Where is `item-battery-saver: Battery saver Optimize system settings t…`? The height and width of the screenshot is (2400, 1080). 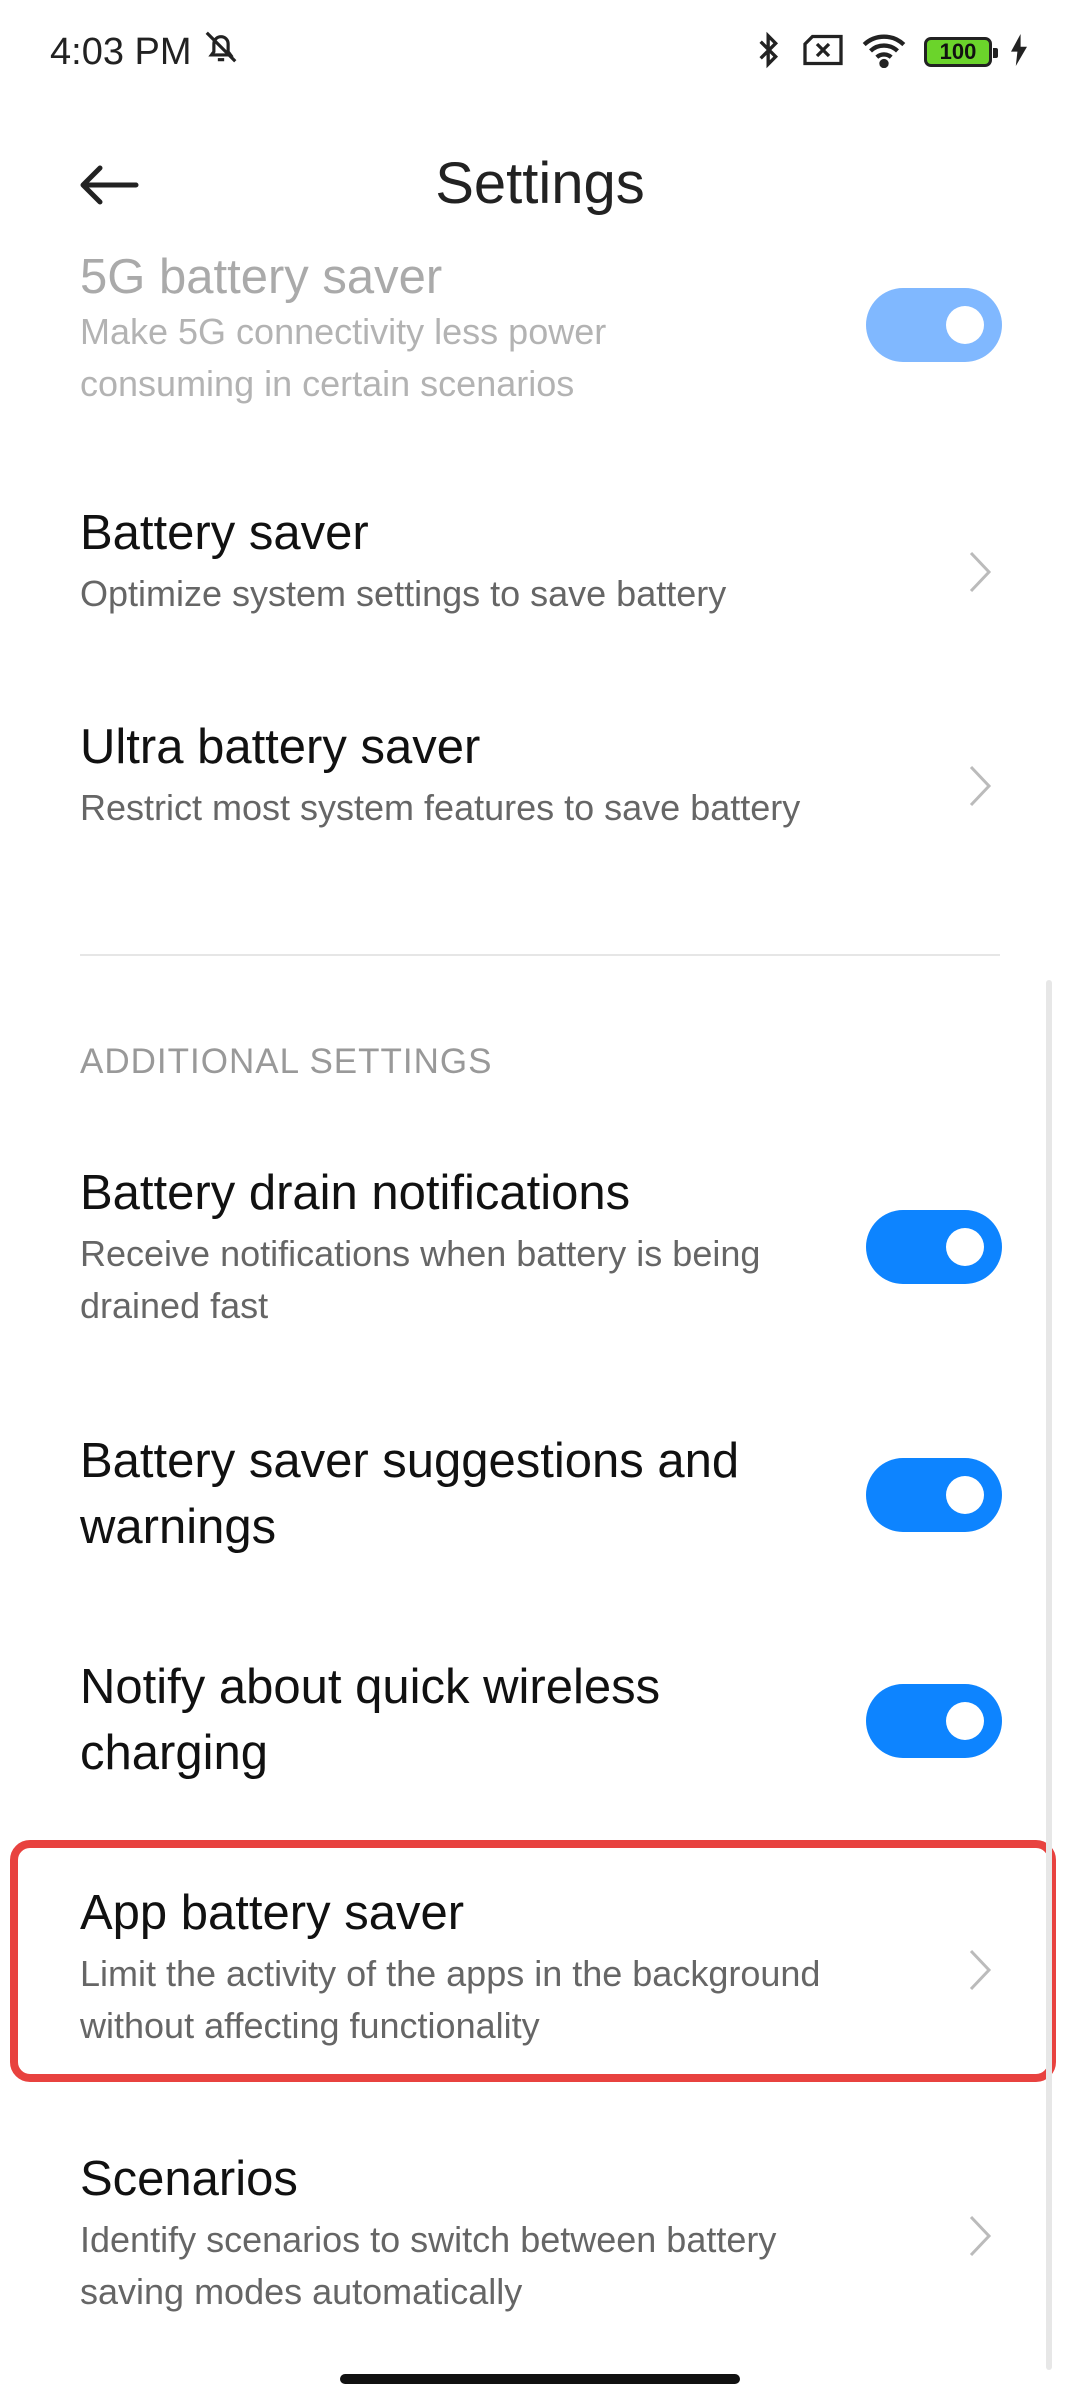 item-battery-saver: Battery saver Optimize system settings t… is located at coordinates (540, 575).